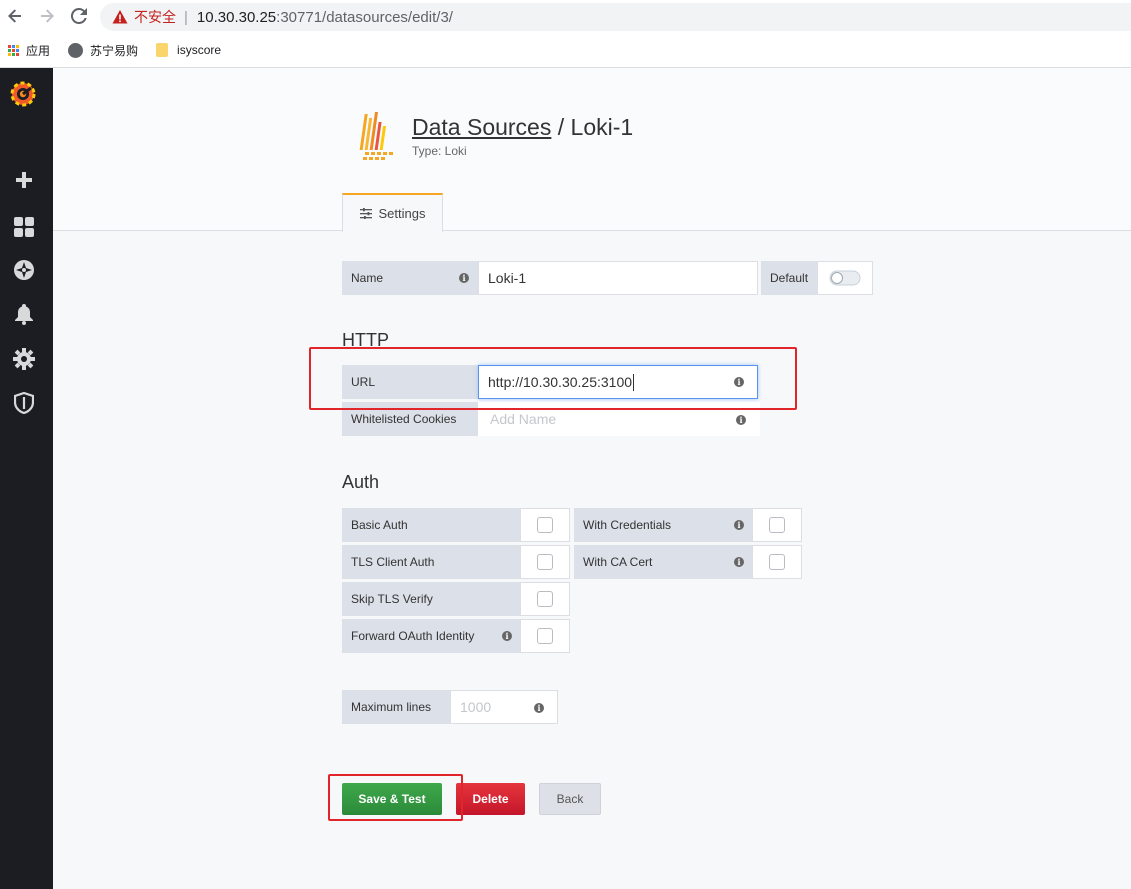  I want to click on with-ca-cert-label: With CA Cert i, so click(663, 562).